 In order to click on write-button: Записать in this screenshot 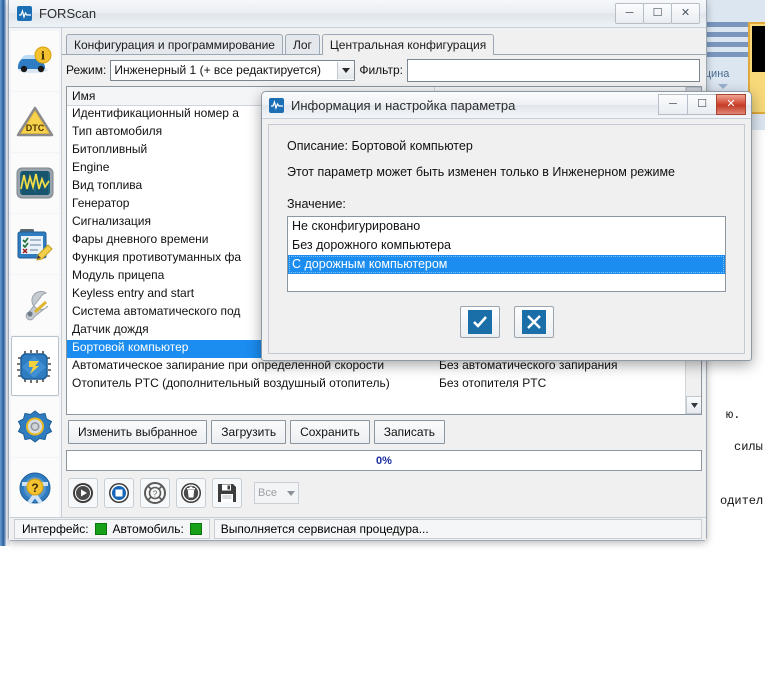, I will do `click(409, 432)`.